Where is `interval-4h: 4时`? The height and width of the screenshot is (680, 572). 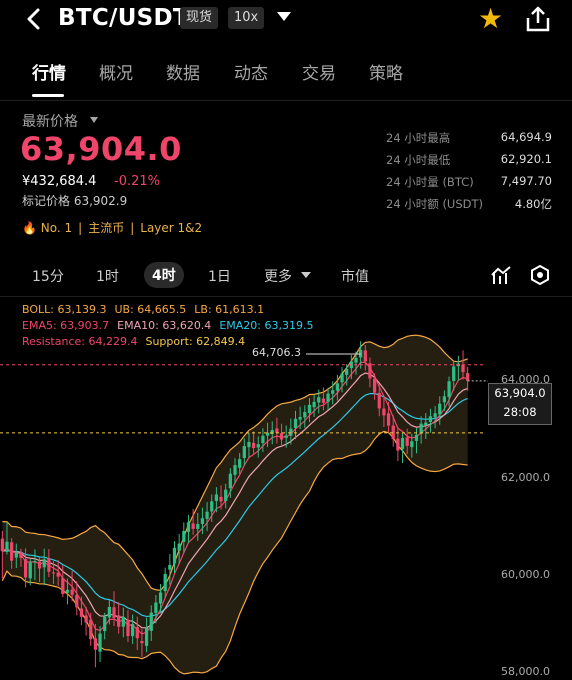 interval-4h: 4时 is located at coordinates (164, 275).